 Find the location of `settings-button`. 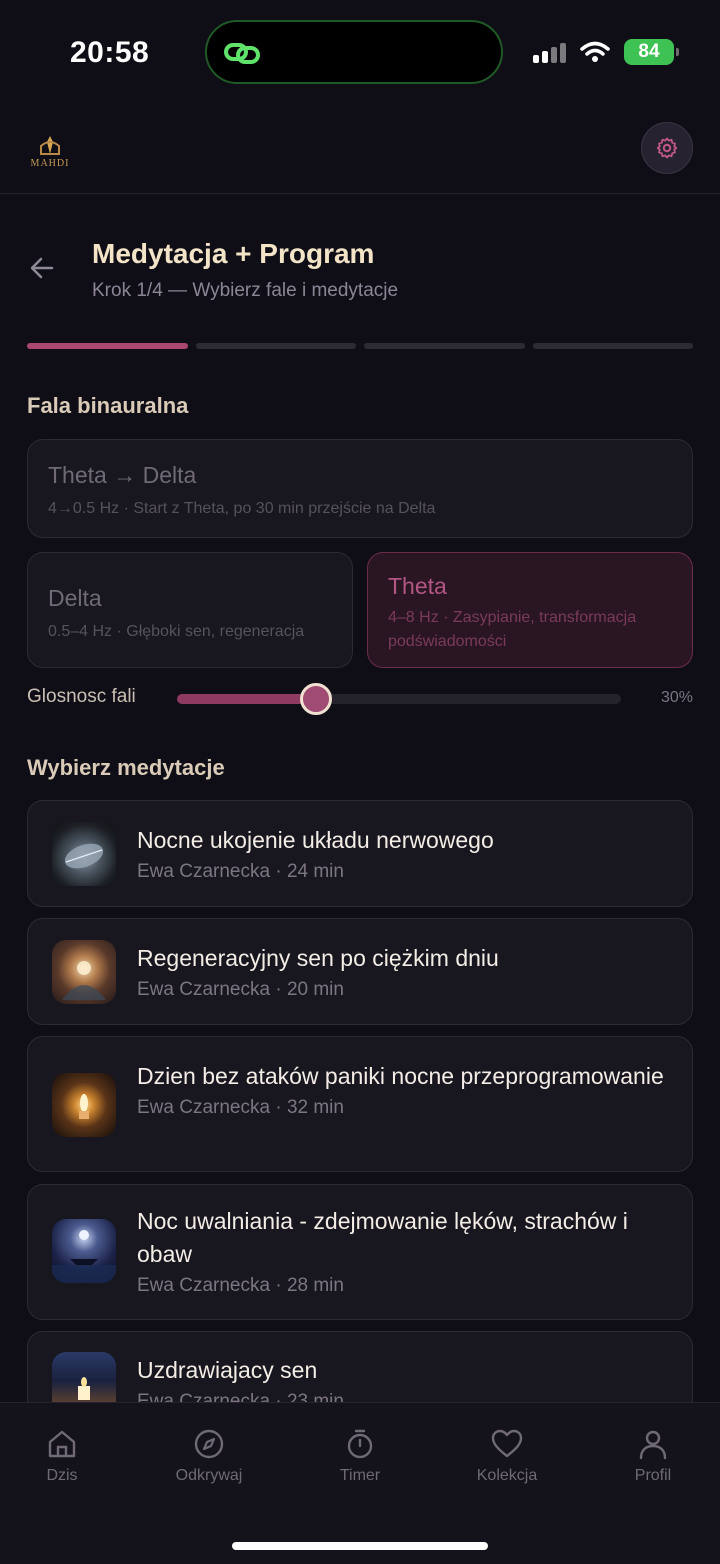

settings-button is located at coordinates (667, 148).